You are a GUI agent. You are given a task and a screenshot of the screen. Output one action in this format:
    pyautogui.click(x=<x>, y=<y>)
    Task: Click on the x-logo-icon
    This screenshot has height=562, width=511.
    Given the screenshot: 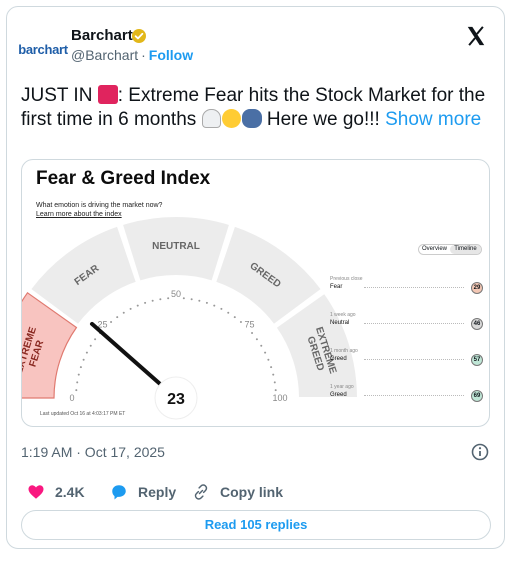 What is the action you would take?
    pyautogui.click(x=476, y=36)
    